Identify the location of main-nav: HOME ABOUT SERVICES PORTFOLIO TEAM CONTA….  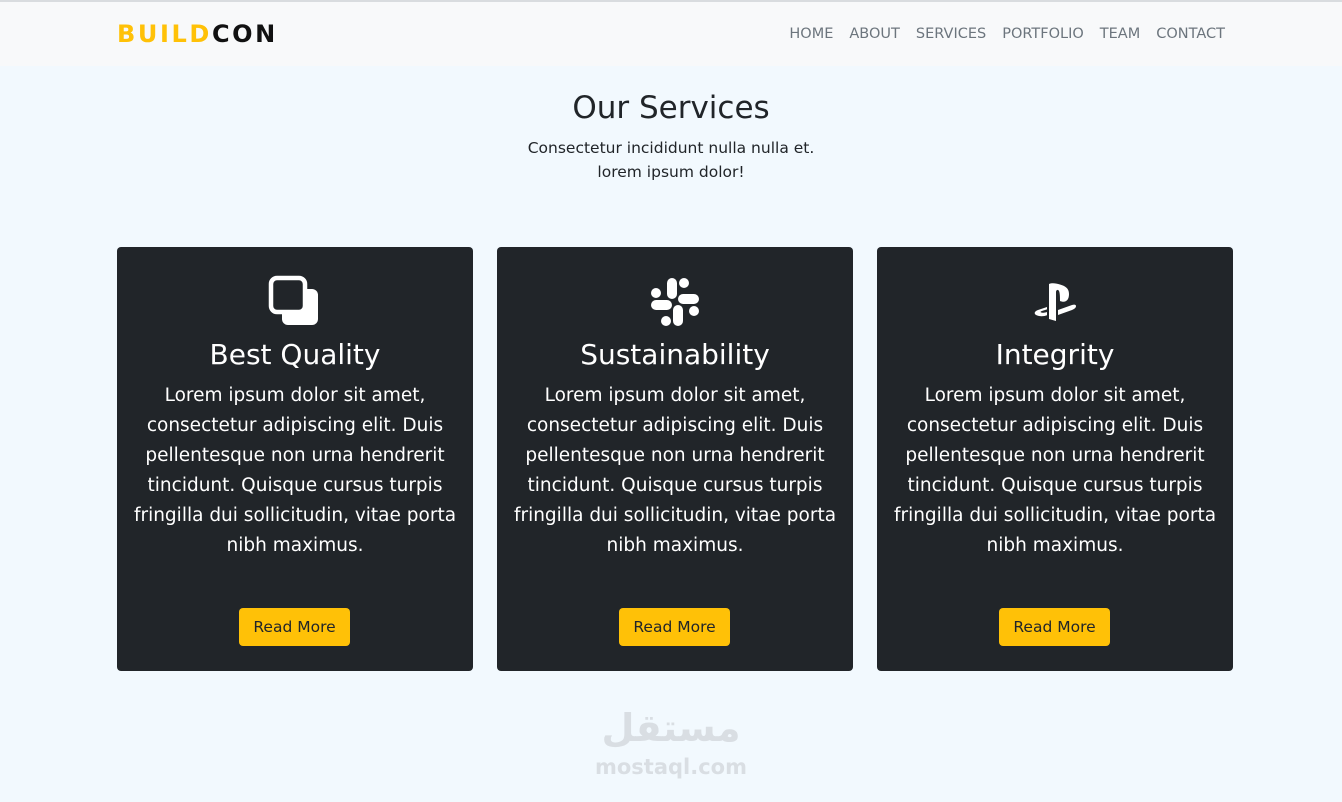
(1007, 34).